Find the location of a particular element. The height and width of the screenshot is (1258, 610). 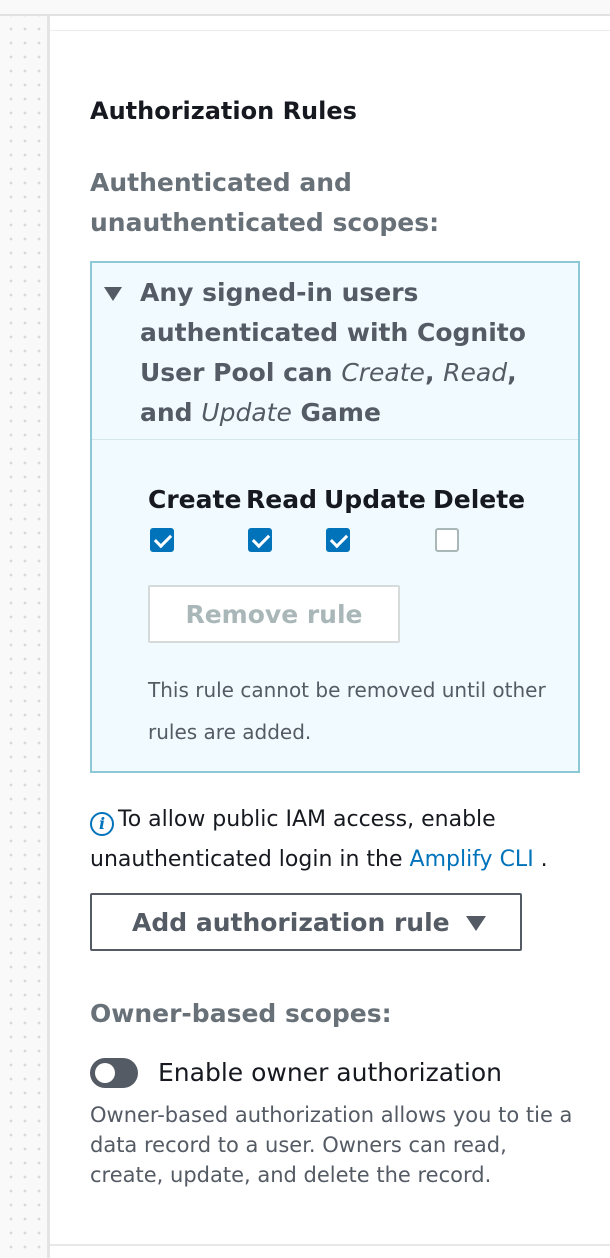

add-authorization-rule-button: Add authorization rule is located at coordinates (306, 922).